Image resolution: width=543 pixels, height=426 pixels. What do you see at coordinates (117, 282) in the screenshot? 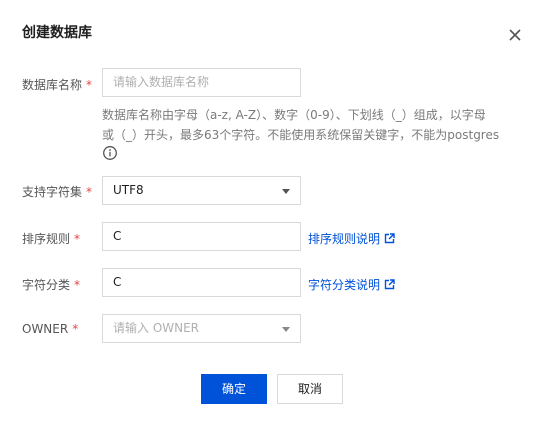
I see `ctype-value: C` at bounding box center [117, 282].